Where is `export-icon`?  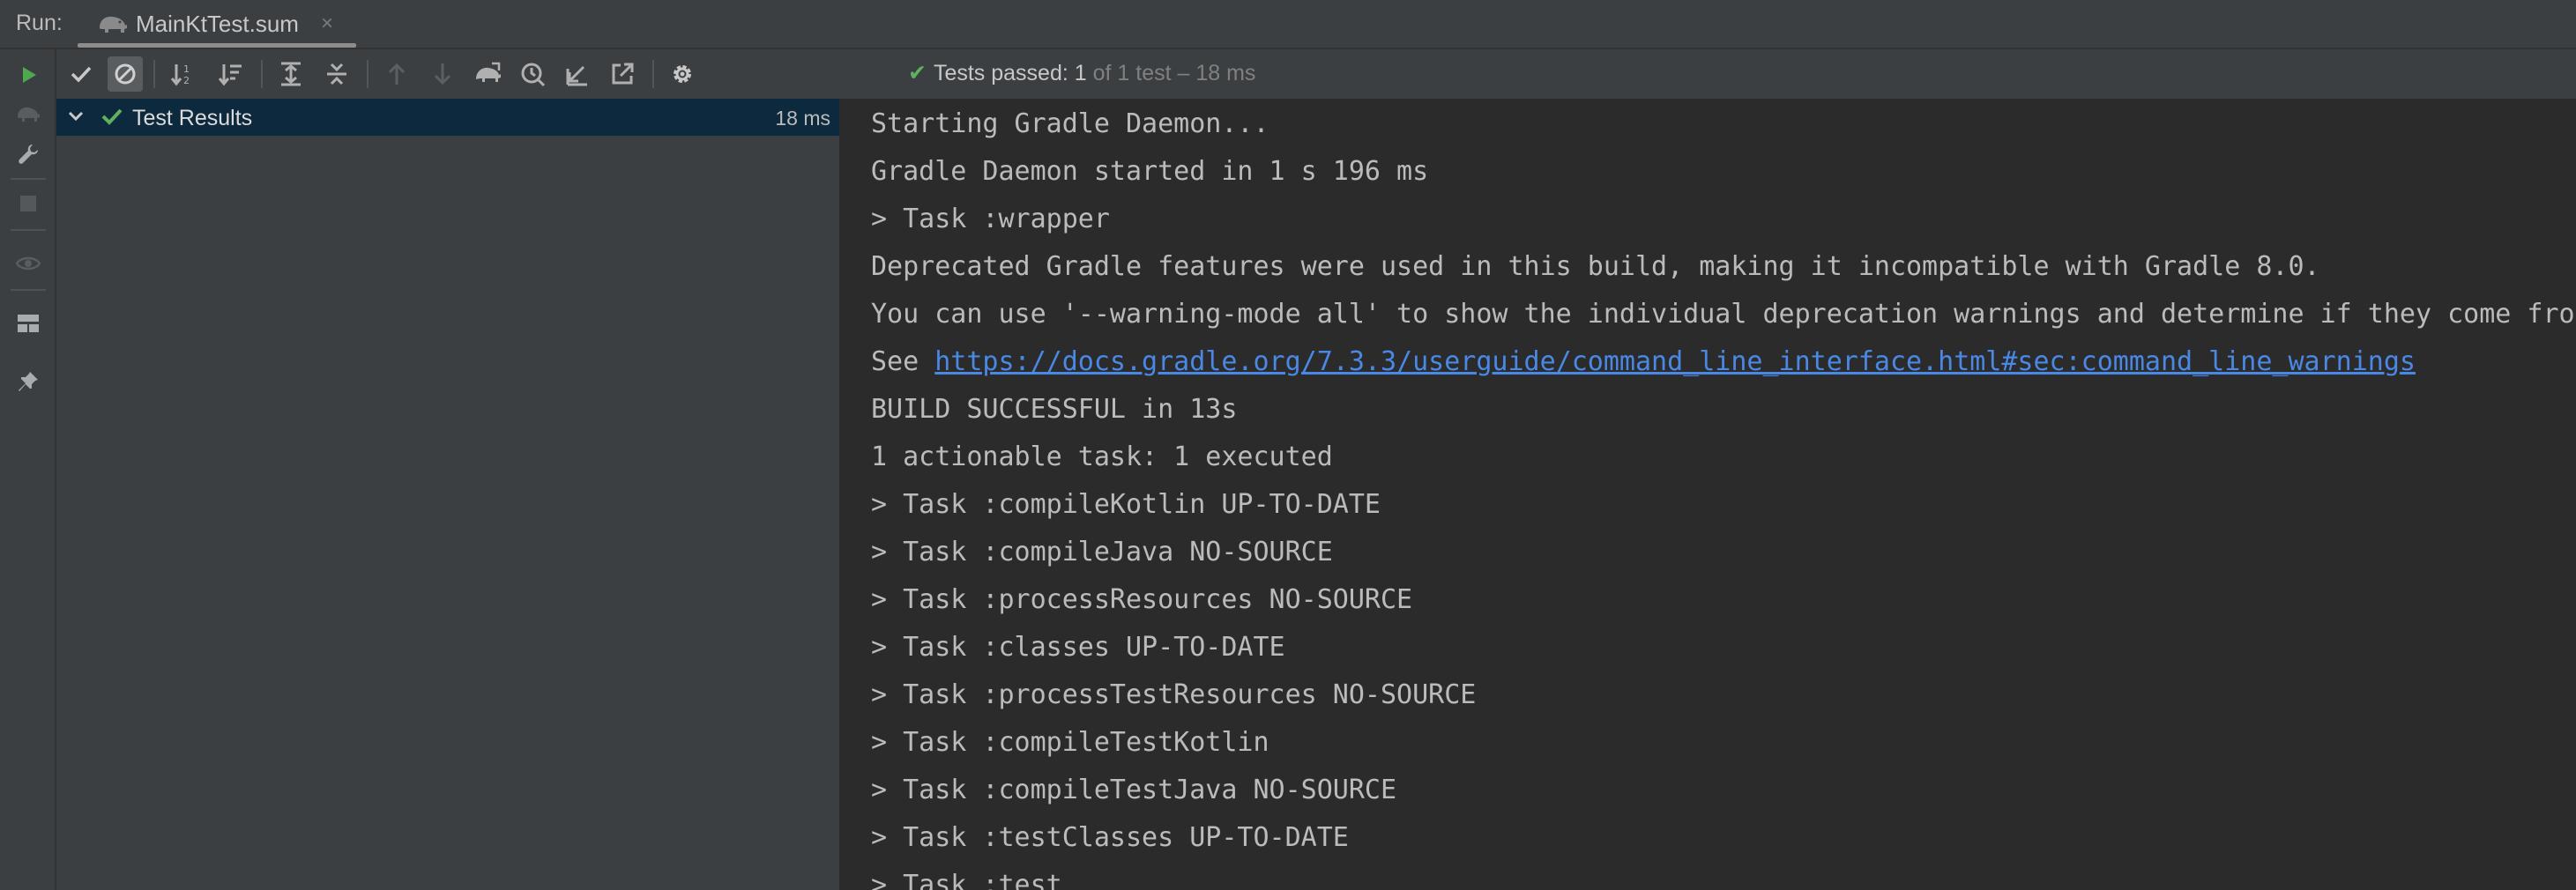 export-icon is located at coordinates (576, 75).